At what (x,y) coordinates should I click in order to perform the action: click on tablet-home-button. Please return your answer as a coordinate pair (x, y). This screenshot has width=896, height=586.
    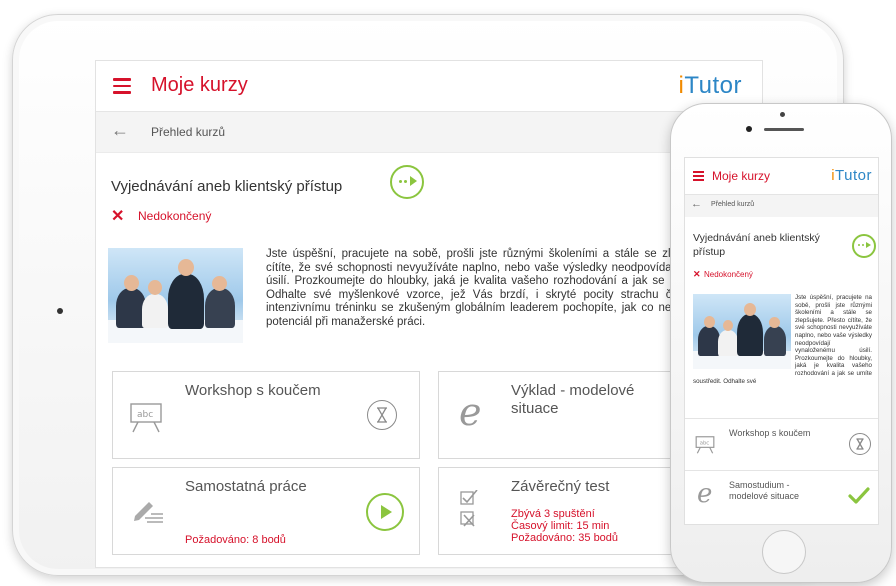
    Looking at the image, I should click on (60, 311).